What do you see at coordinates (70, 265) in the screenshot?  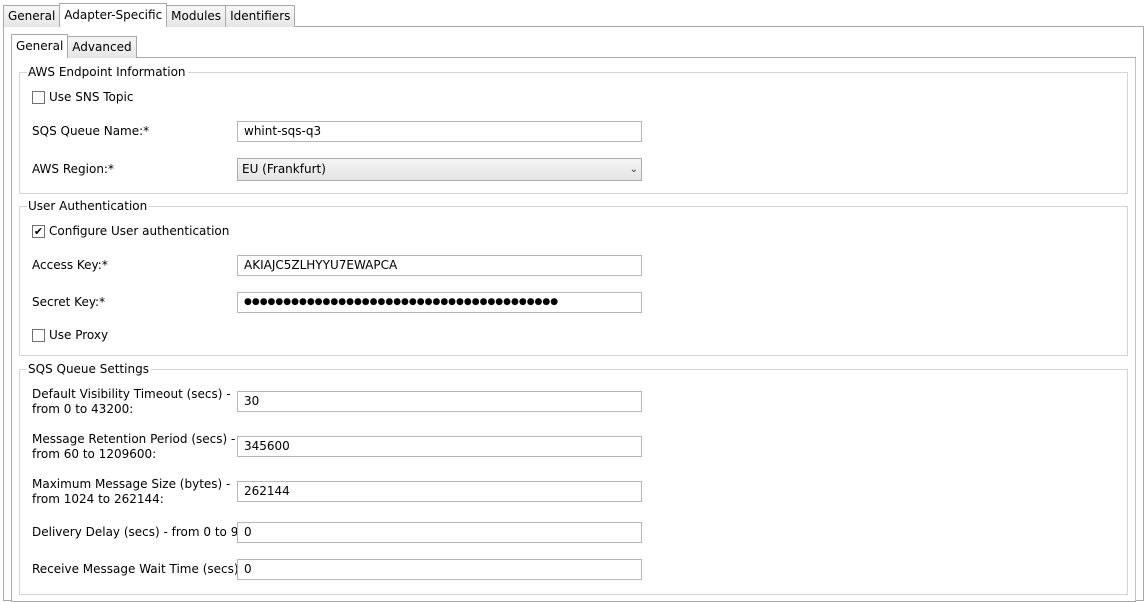 I see `access-key-label: Access Key:*` at bounding box center [70, 265].